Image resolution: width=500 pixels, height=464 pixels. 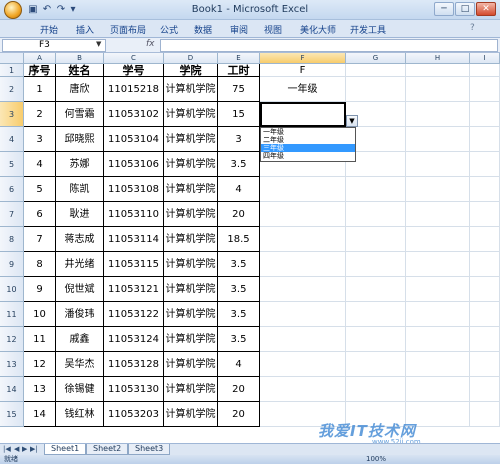 I want to click on table-cell: 井光绪, so click(x=80, y=264).